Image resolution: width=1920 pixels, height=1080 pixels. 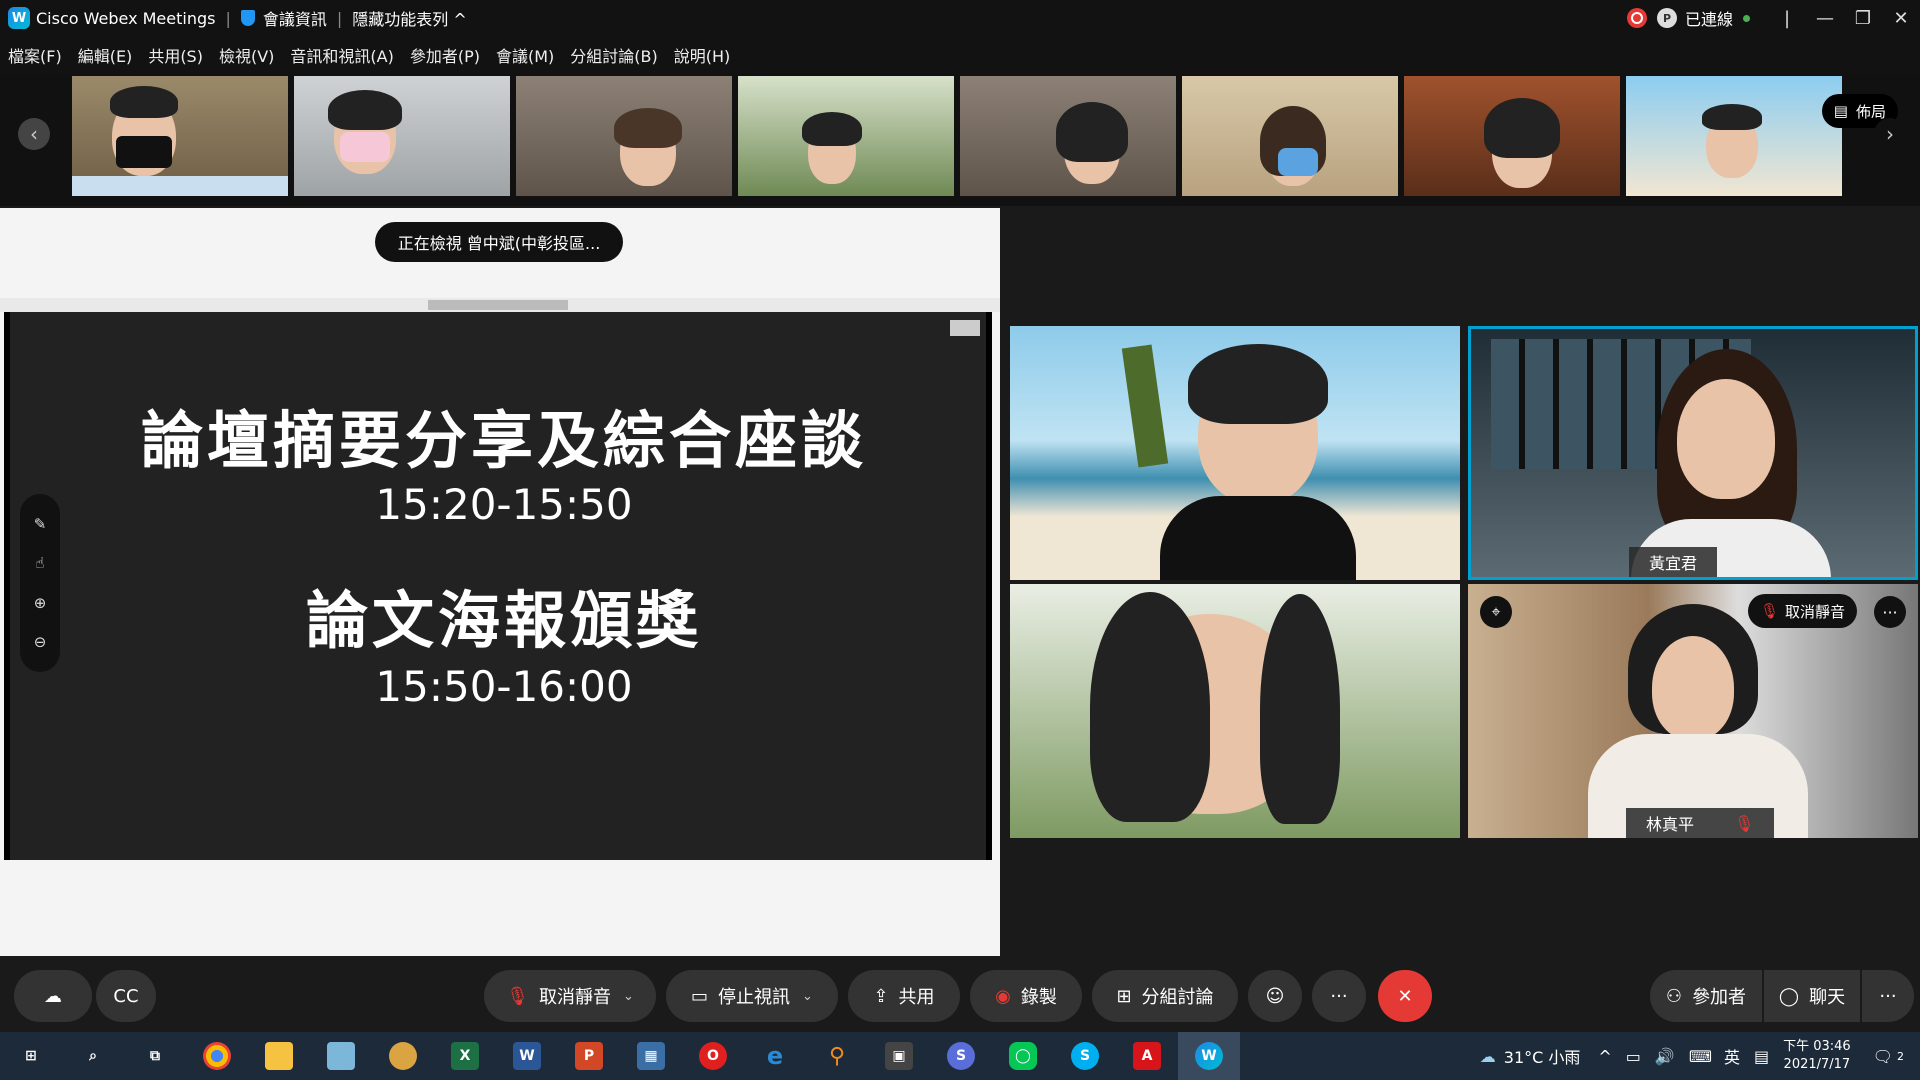 What do you see at coordinates (527, 1056) in the screenshot?
I see `taskbar-word: W` at bounding box center [527, 1056].